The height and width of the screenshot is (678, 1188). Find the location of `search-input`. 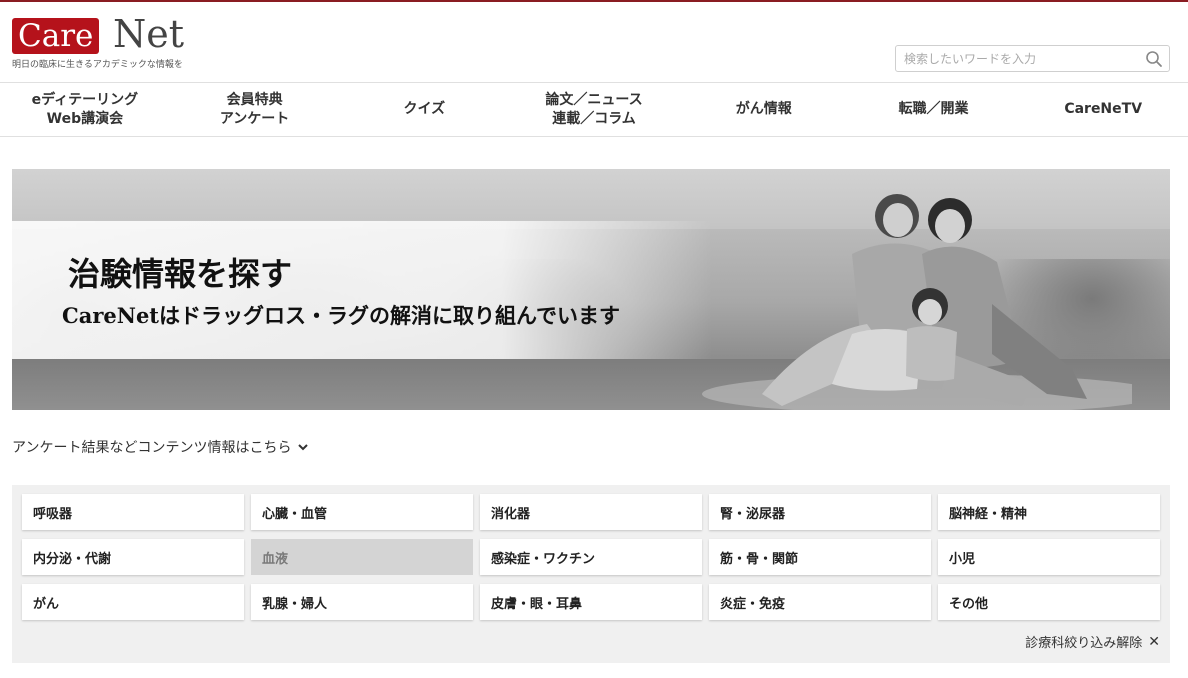

search-input is located at coordinates (1016, 58).